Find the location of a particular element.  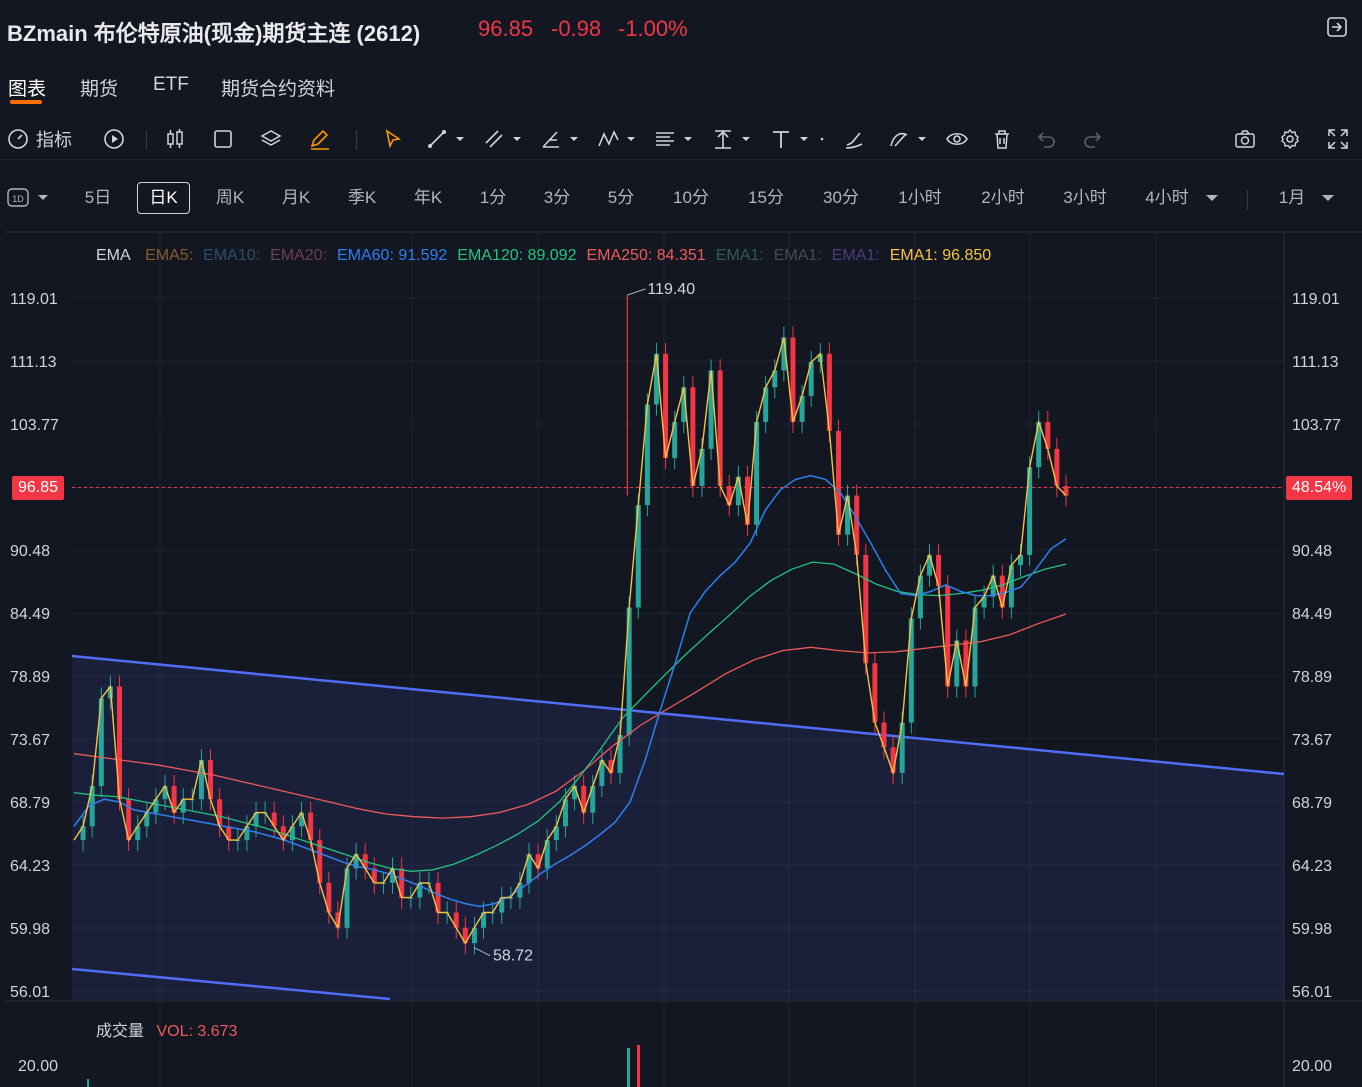

y-axis-label: 90.48 is located at coordinates (30, 551).